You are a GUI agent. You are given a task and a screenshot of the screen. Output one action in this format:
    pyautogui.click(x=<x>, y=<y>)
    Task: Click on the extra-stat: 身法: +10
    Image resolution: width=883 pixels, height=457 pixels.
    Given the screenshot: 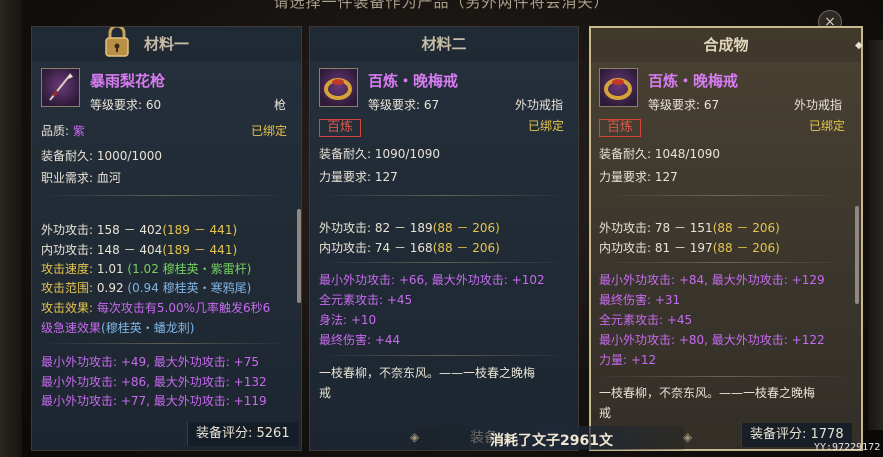 What is the action you would take?
    pyautogui.click(x=348, y=320)
    